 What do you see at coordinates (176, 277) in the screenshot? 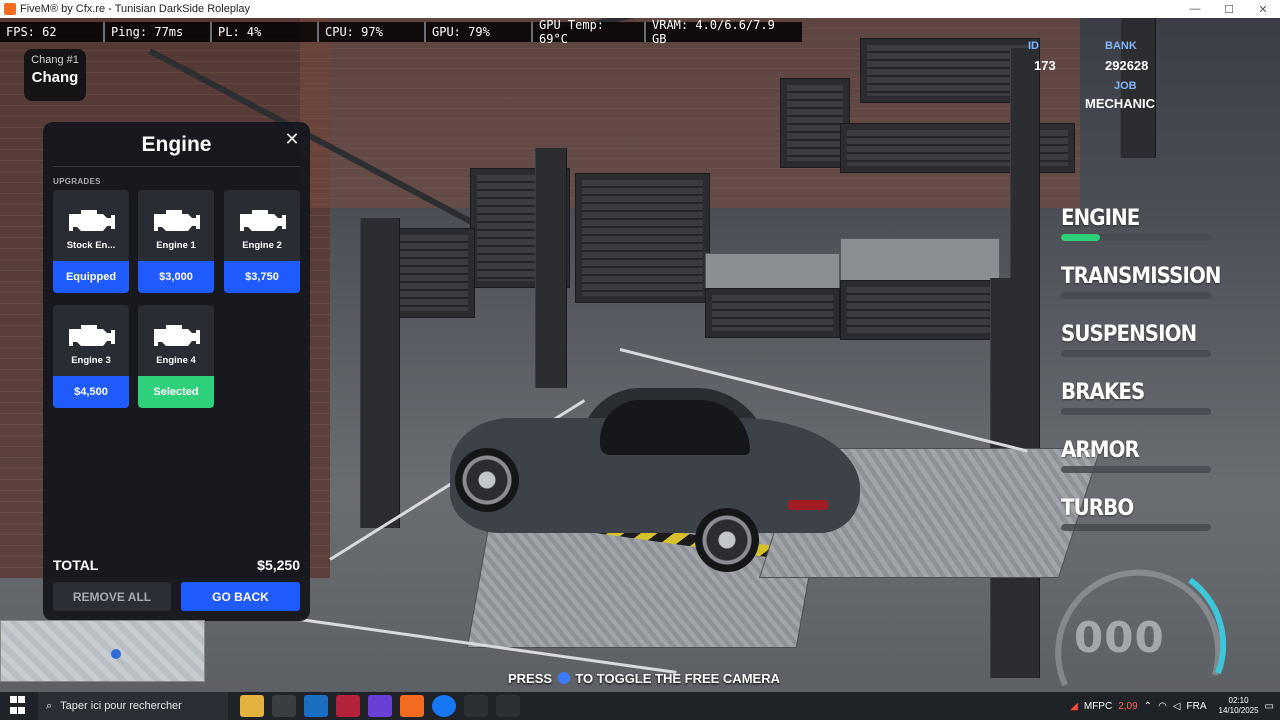
I see `buy-engine-1-button: $3,000` at bounding box center [176, 277].